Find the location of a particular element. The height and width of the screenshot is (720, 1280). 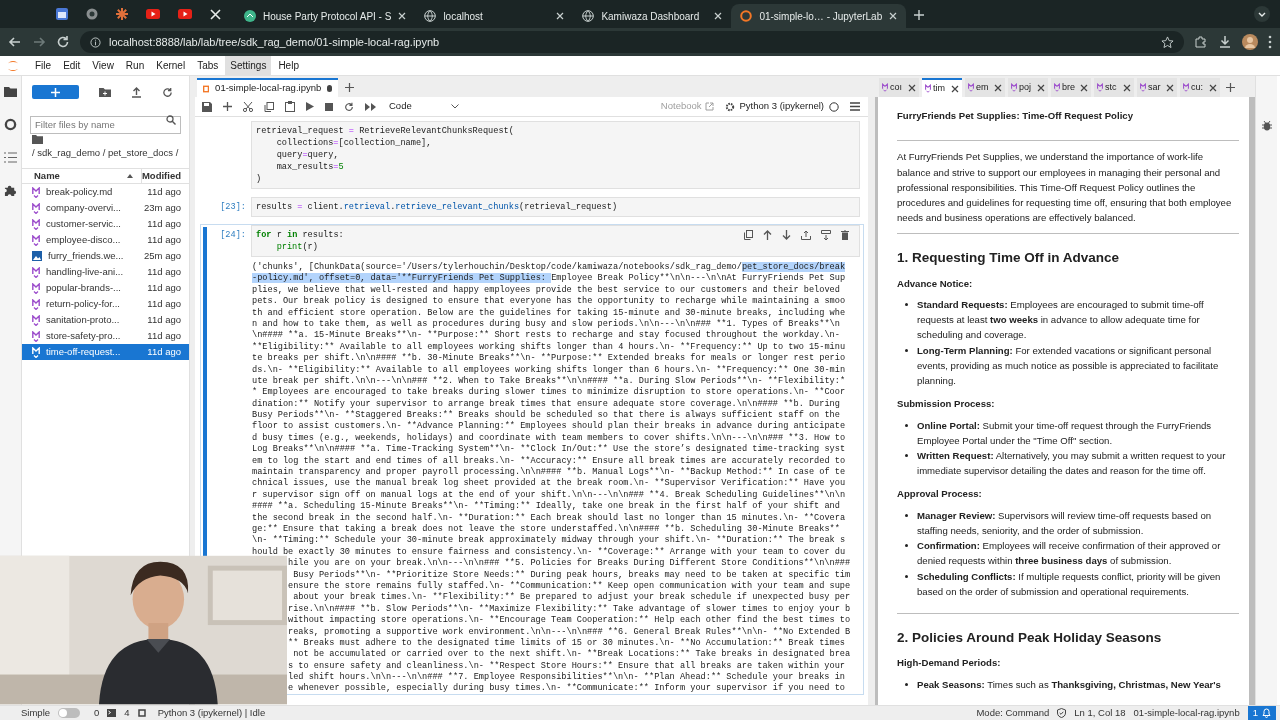

code-input: results = client.retrieval.retrieve_relevant_chunks(retrieval_request) is located at coordinates (555, 207).